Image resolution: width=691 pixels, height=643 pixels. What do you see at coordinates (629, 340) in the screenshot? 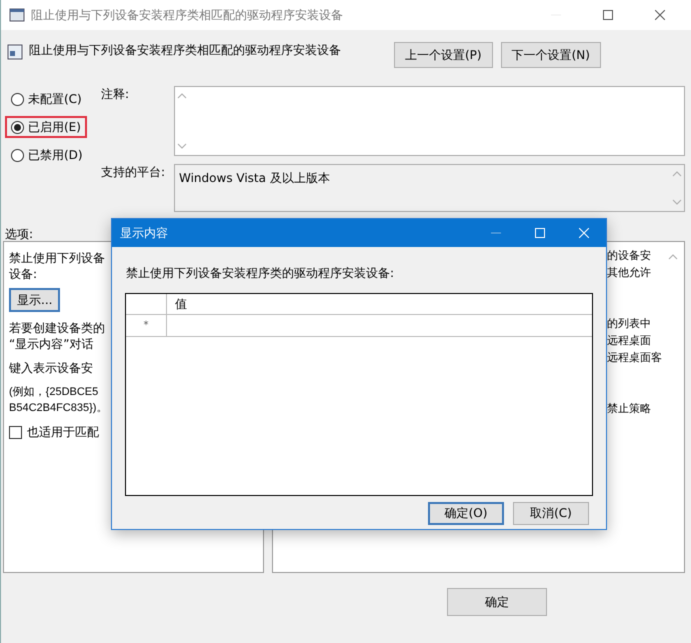
I see `help-text: 远程桌面` at bounding box center [629, 340].